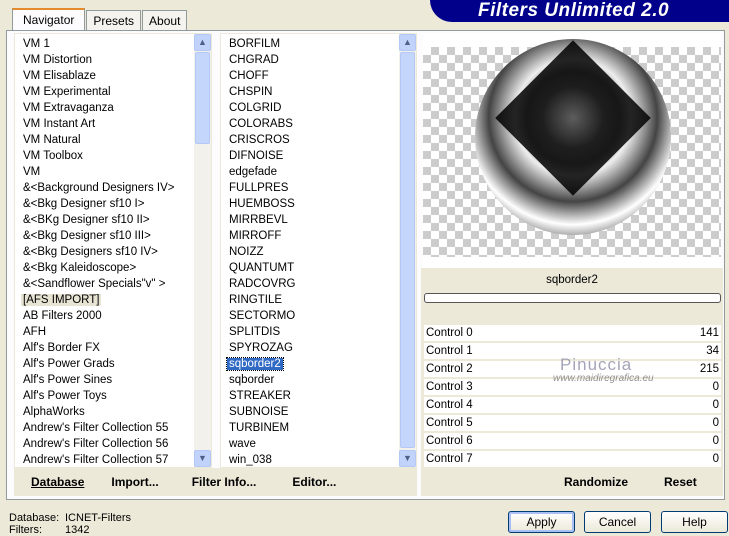 The height and width of the screenshot is (536, 729). I want to click on list-item: Alf's Power Grads, so click(104, 364).